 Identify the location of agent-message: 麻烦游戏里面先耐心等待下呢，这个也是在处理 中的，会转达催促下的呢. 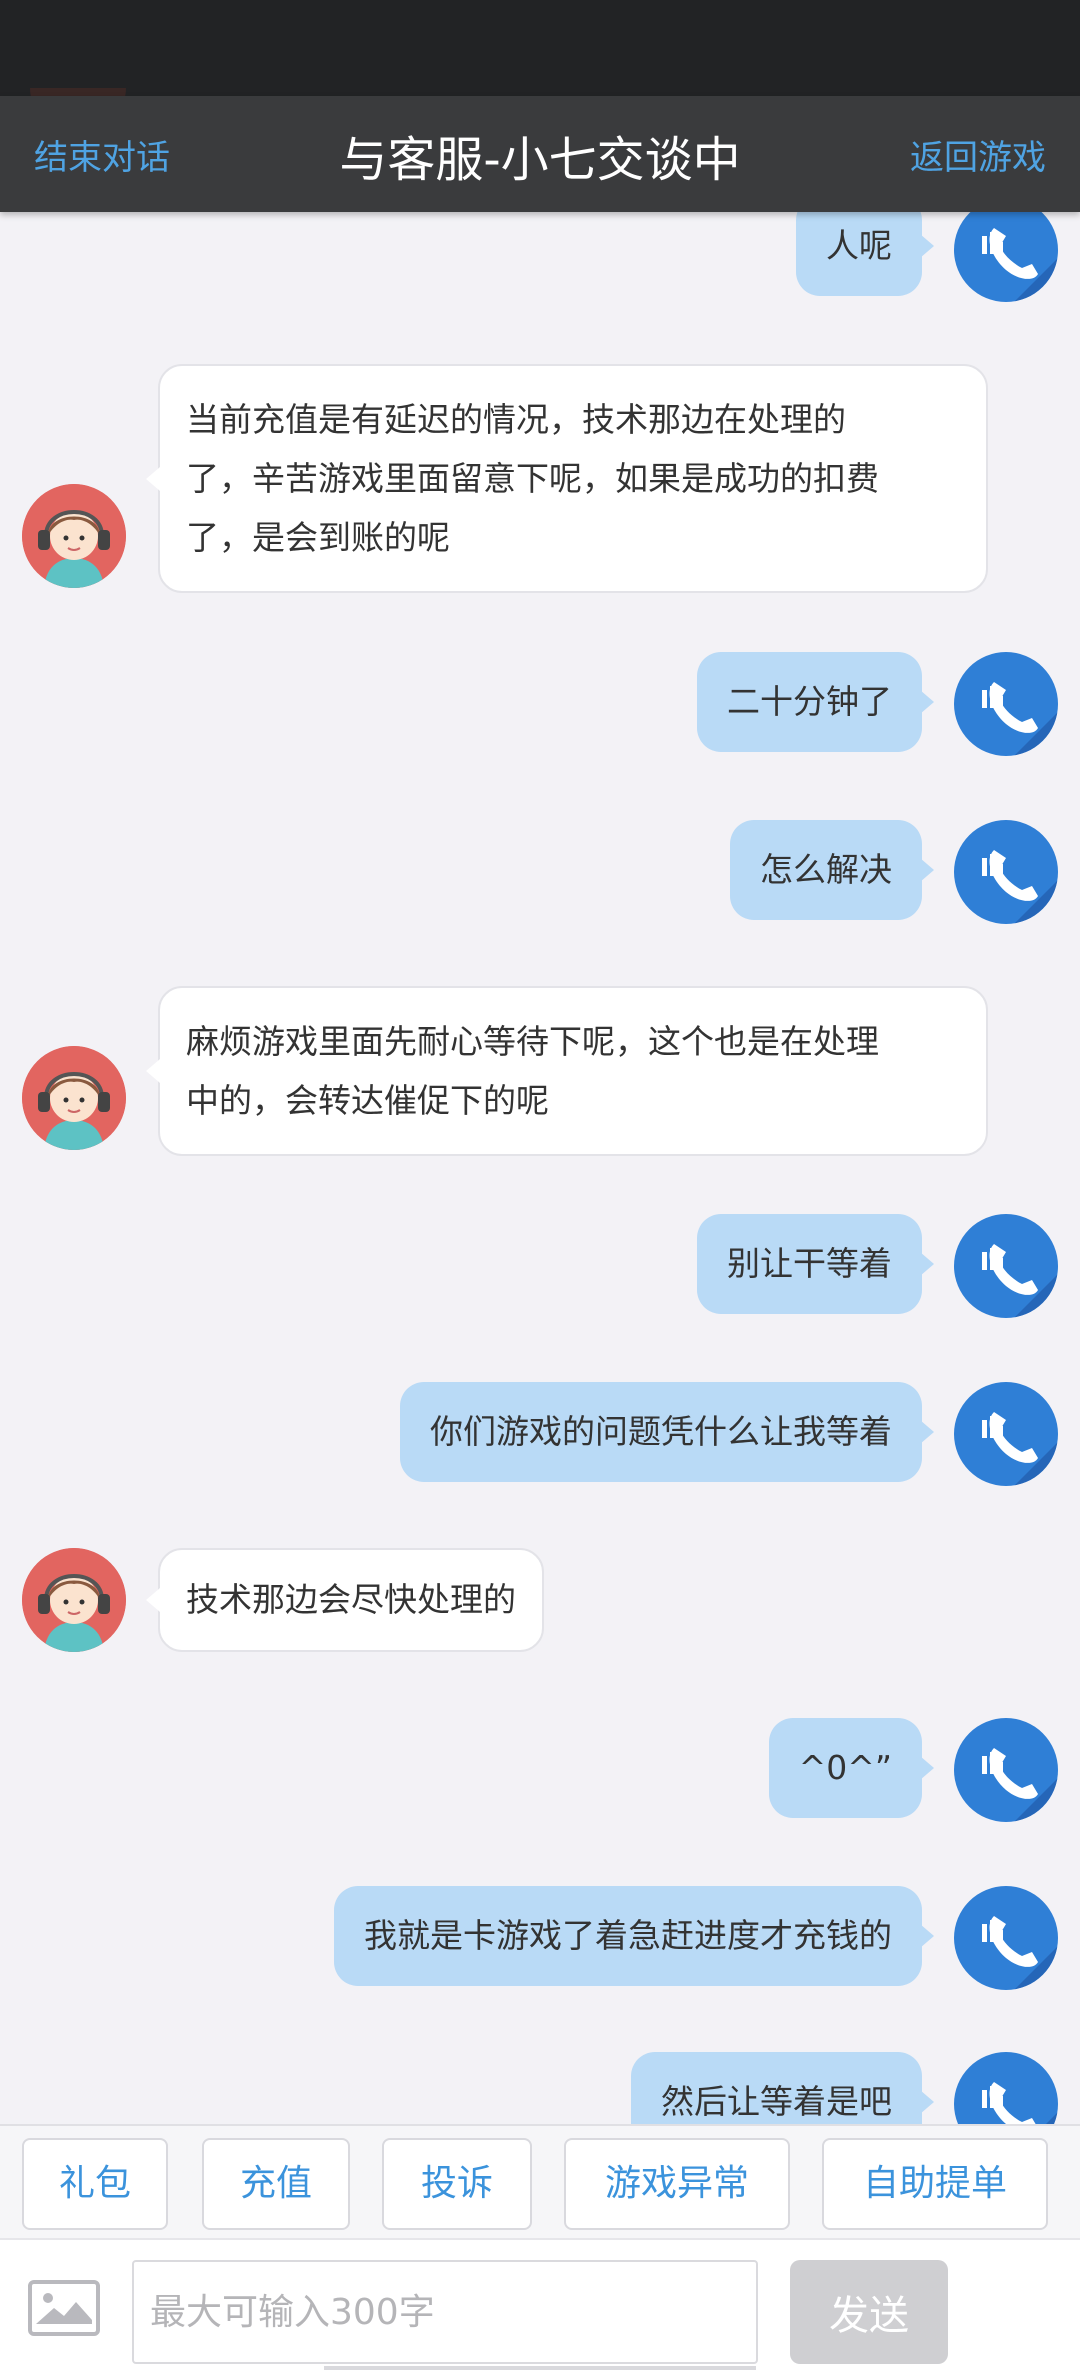
(567, 1071).